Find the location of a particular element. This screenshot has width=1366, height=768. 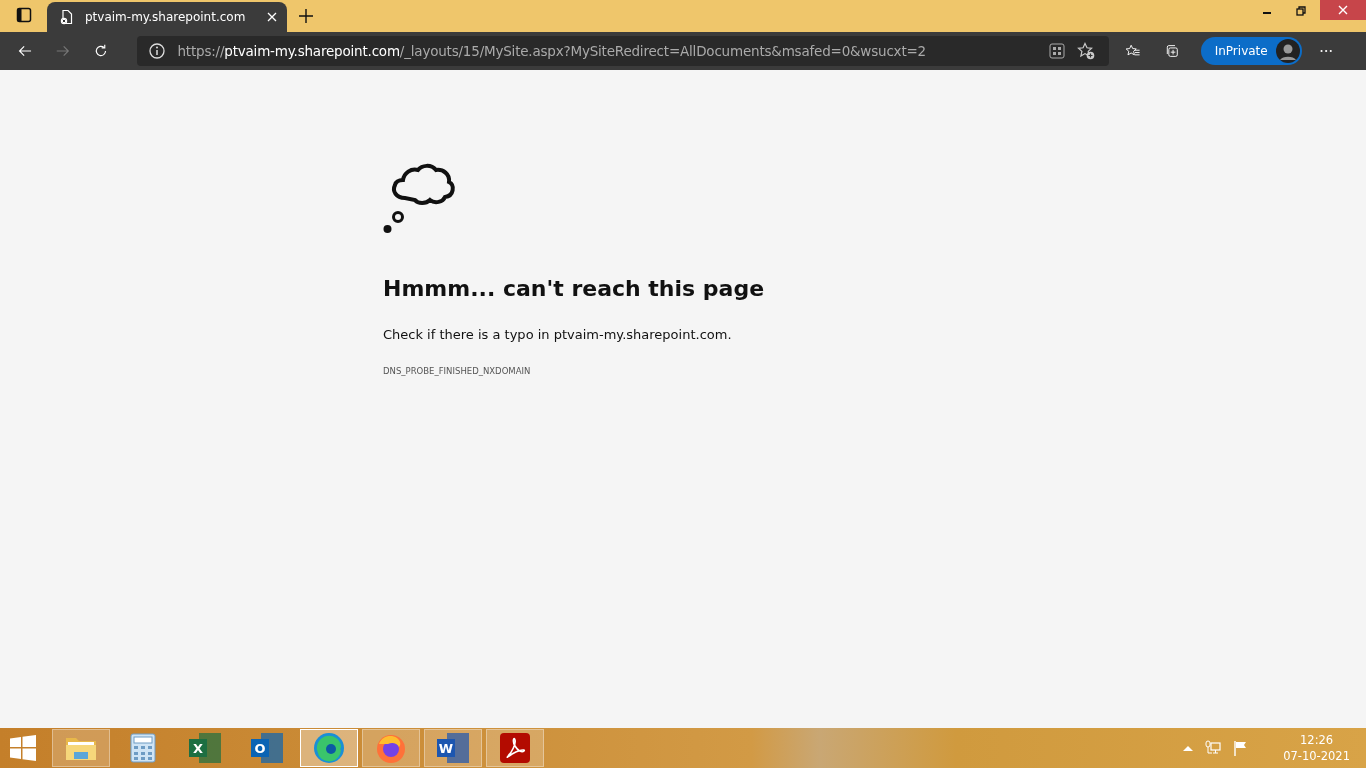

add-favorite-icon is located at coordinates (1086, 51).